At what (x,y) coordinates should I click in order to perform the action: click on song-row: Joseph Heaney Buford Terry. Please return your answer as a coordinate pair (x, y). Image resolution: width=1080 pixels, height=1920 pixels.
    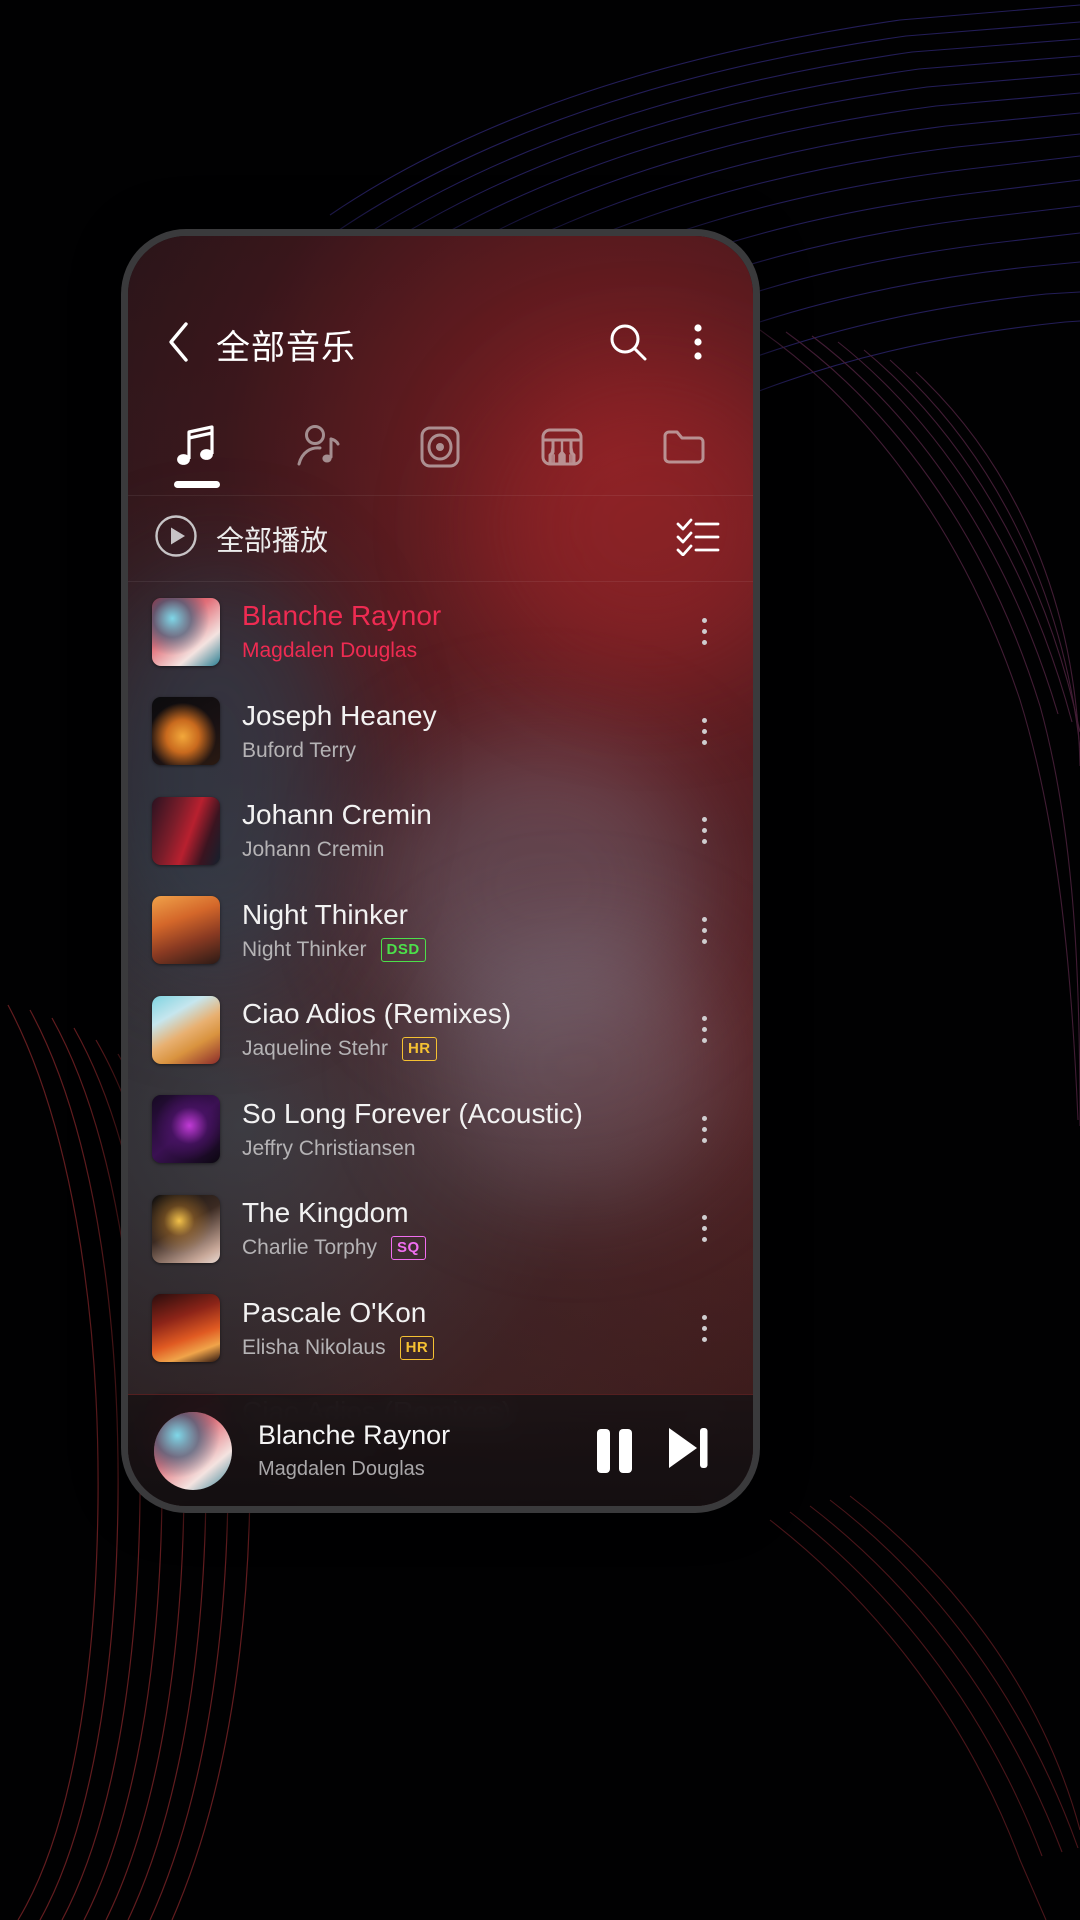
    Looking at the image, I should click on (440, 732).